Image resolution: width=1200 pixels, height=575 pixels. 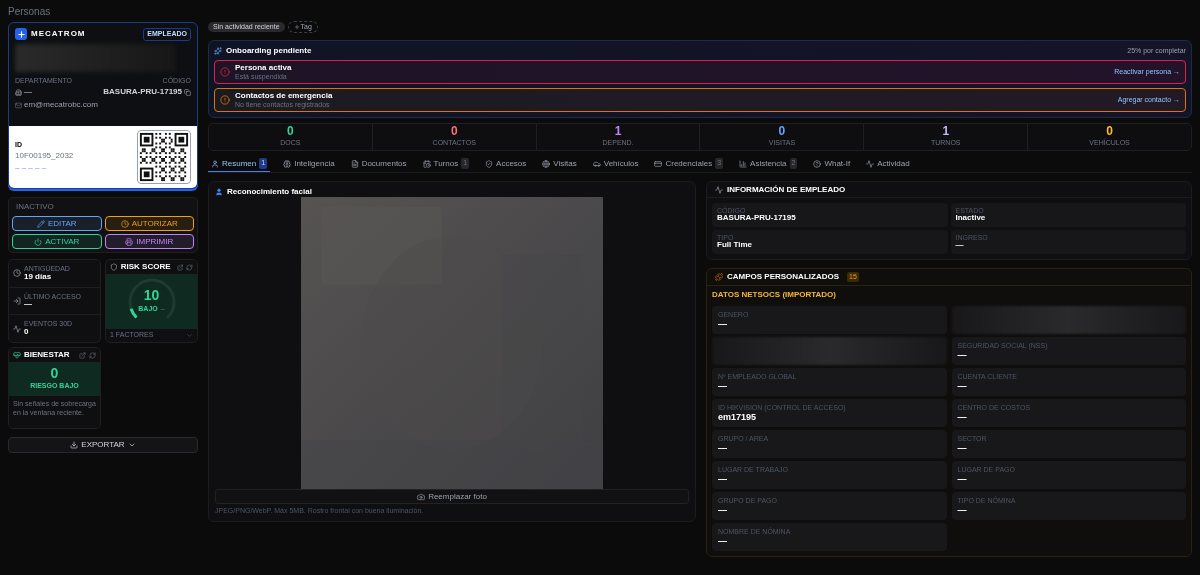 What do you see at coordinates (783, 277) in the screenshot?
I see `panel-title: CAMPOS PERSONALIZADOS` at bounding box center [783, 277].